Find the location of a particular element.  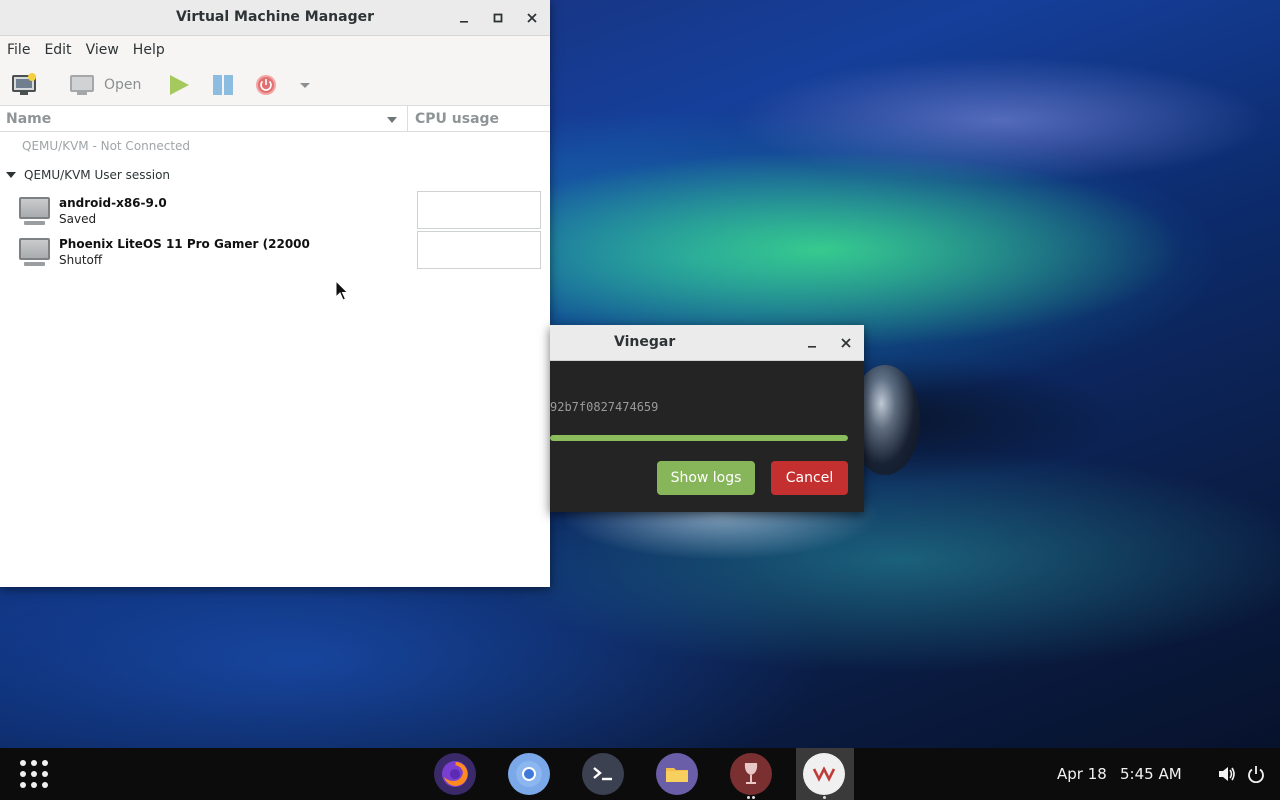

vm-status: Shutoff is located at coordinates (81, 260).